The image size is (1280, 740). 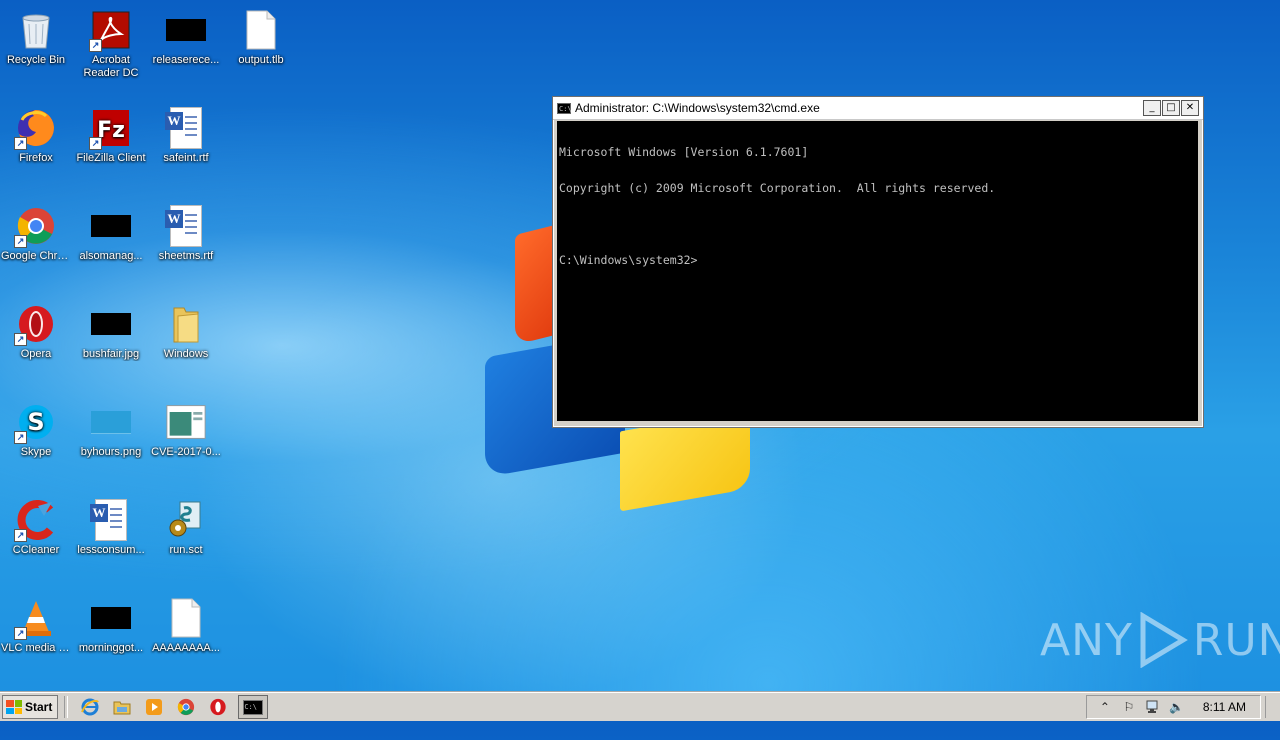 I want to click on watermark-text-left: ANY, so click(x=1086, y=640).